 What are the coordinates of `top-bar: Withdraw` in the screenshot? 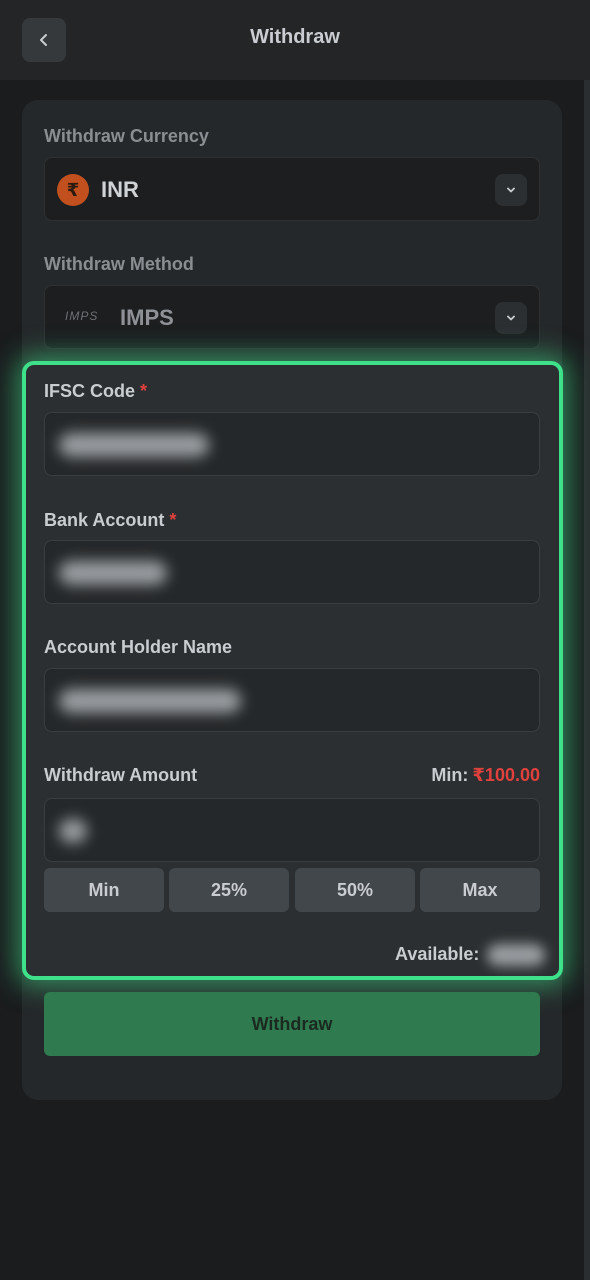 It's located at (295, 40).